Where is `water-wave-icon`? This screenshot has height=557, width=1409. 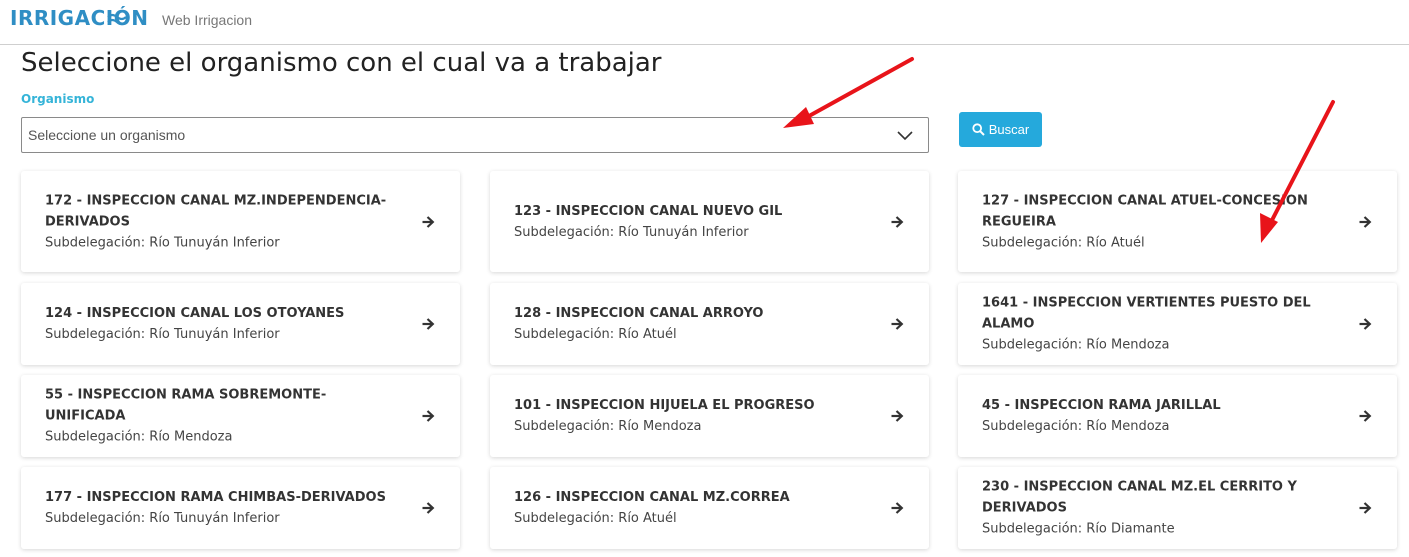
water-wave-icon is located at coordinates (117, 19).